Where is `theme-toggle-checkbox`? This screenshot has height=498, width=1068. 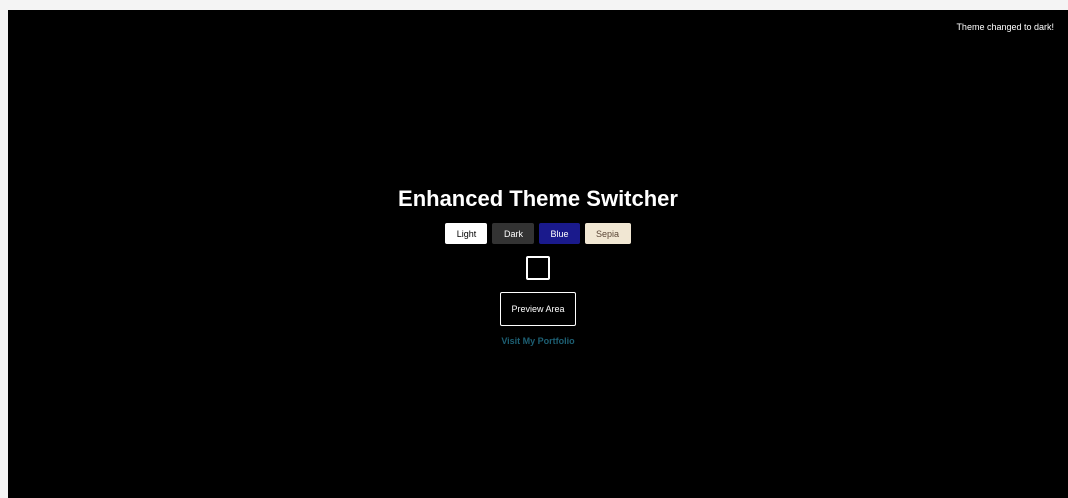 theme-toggle-checkbox is located at coordinates (538, 268).